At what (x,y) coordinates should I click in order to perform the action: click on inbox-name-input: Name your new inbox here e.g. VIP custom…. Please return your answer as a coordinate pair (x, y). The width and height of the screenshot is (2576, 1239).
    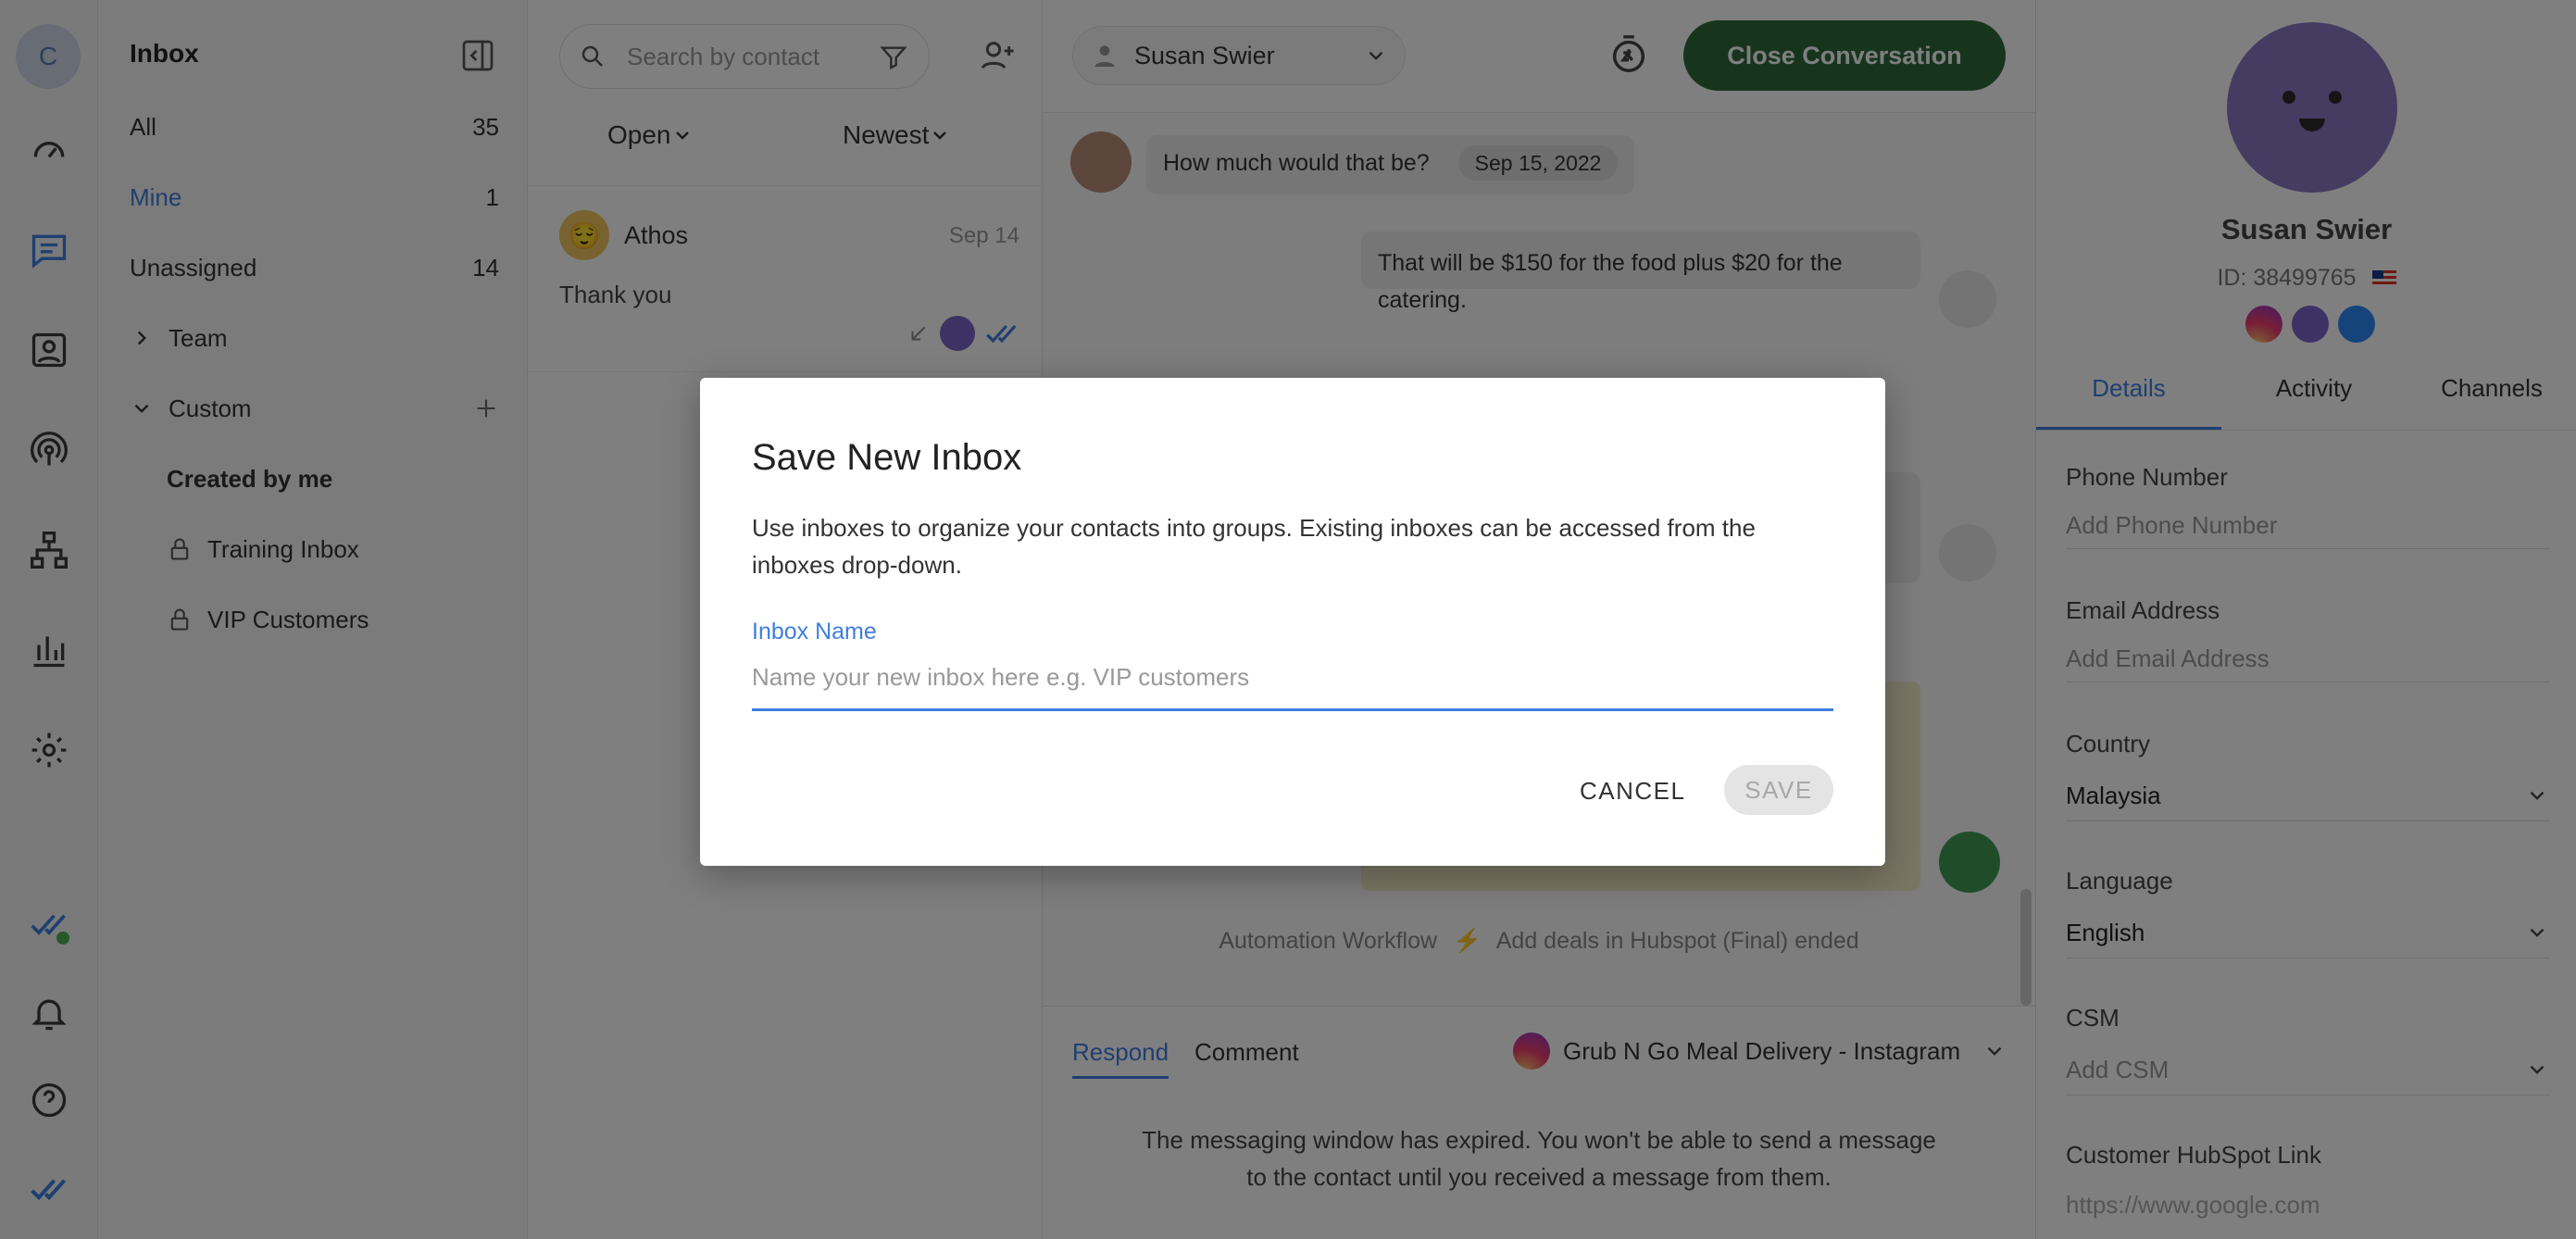
    Looking at the image, I should click on (1293, 687).